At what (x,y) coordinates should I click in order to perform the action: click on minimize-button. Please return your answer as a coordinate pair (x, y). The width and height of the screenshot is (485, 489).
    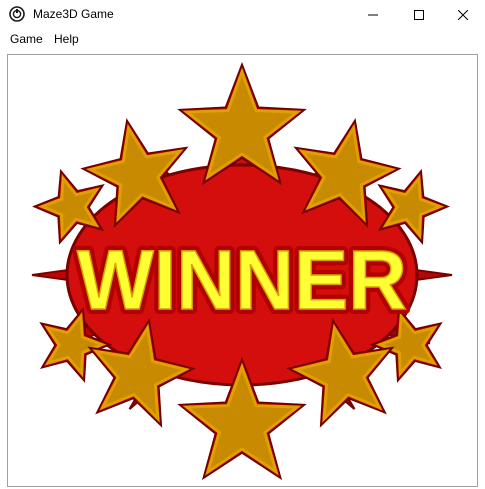
    Looking at the image, I should click on (373, 14).